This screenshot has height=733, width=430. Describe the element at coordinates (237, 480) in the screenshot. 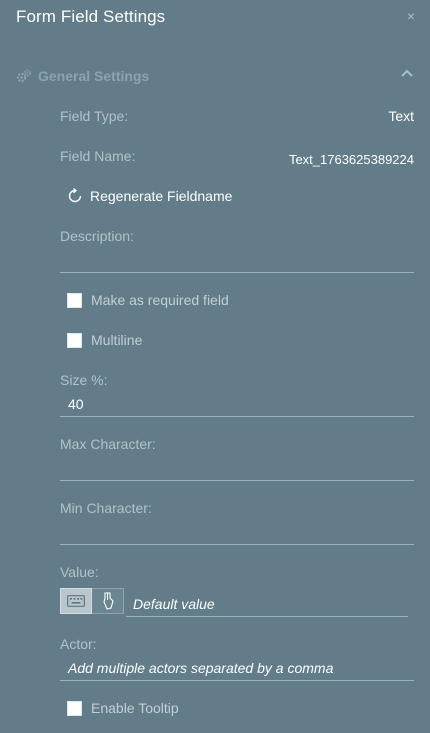

I see `max-character-underline` at that location.